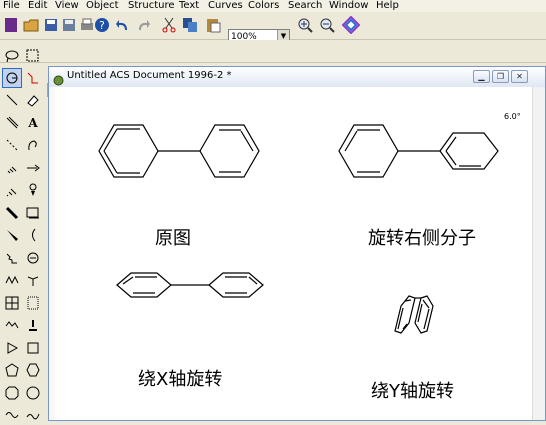  What do you see at coordinates (149, 75) in the screenshot?
I see `document-title: Untitled ACS Document 1996-2 *` at bounding box center [149, 75].